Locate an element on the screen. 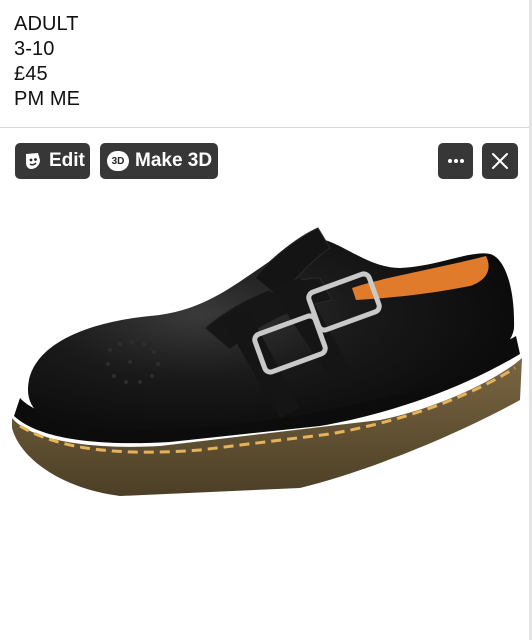 This screenshot has height=640, width=532. make-3d-button: 3D Make 3D is located at coordinates (159, 161).